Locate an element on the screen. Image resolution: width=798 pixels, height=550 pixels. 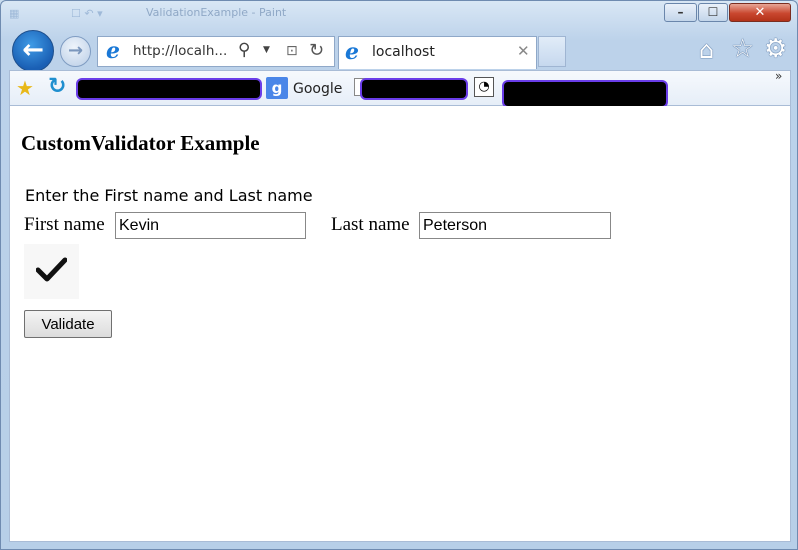
maximize-icon: ☐ is located at coordinates (713, 12).